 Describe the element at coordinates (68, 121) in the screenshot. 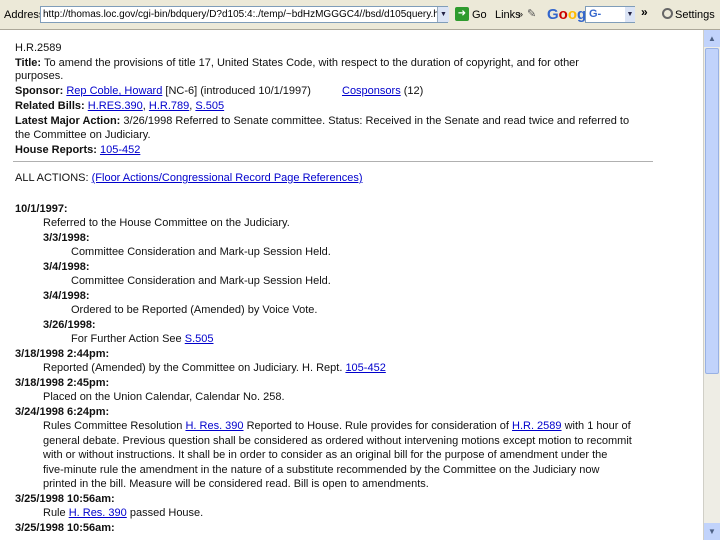

I see `latest-action-label: Latest Major Action:` at that location.